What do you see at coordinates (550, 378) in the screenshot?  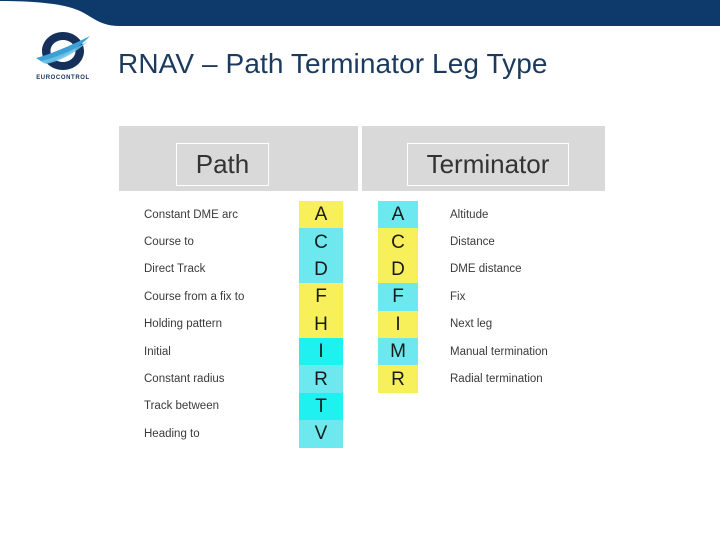 I see `terminator-row: Radial termination` at bounding box center [550, 378].